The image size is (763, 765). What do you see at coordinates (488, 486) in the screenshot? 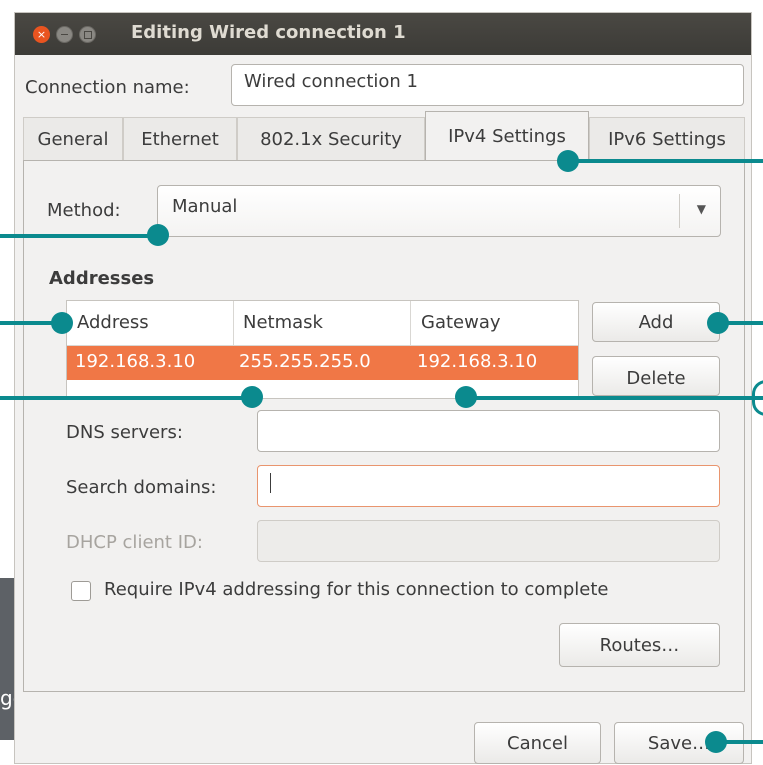
I see `search-domains-input` at bounding box center [488, 486].